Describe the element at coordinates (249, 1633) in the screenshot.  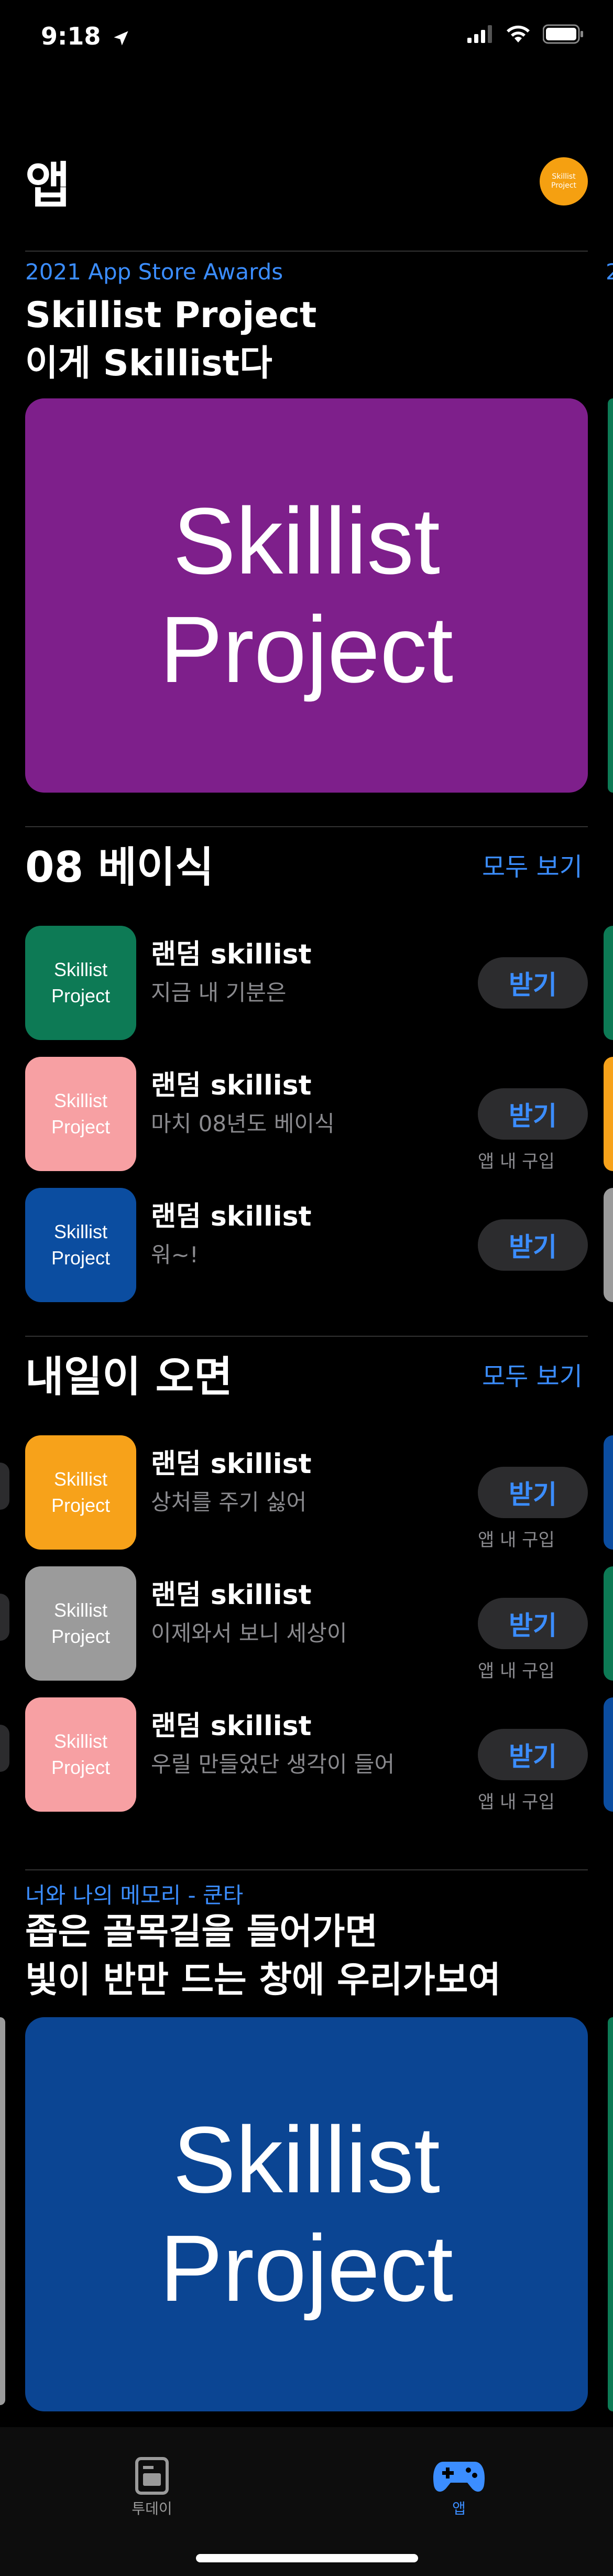
I see `app-subtitle: 이제와서 보니 세상이` at that location.